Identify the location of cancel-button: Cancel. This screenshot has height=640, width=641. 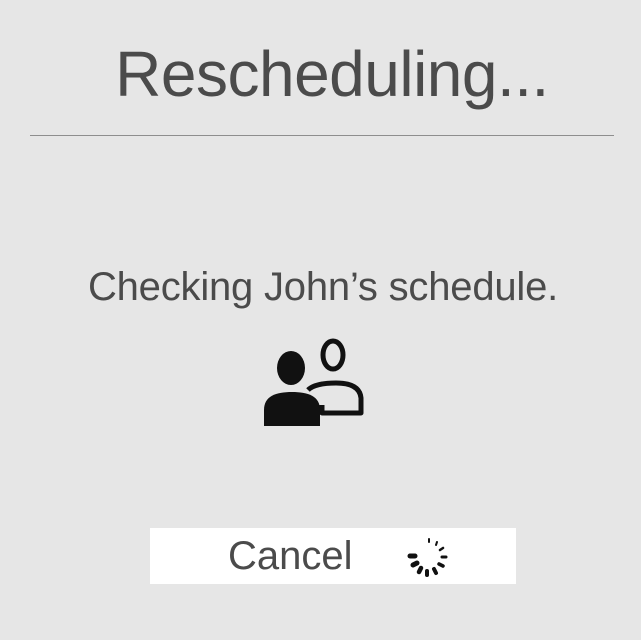
(333, 556).